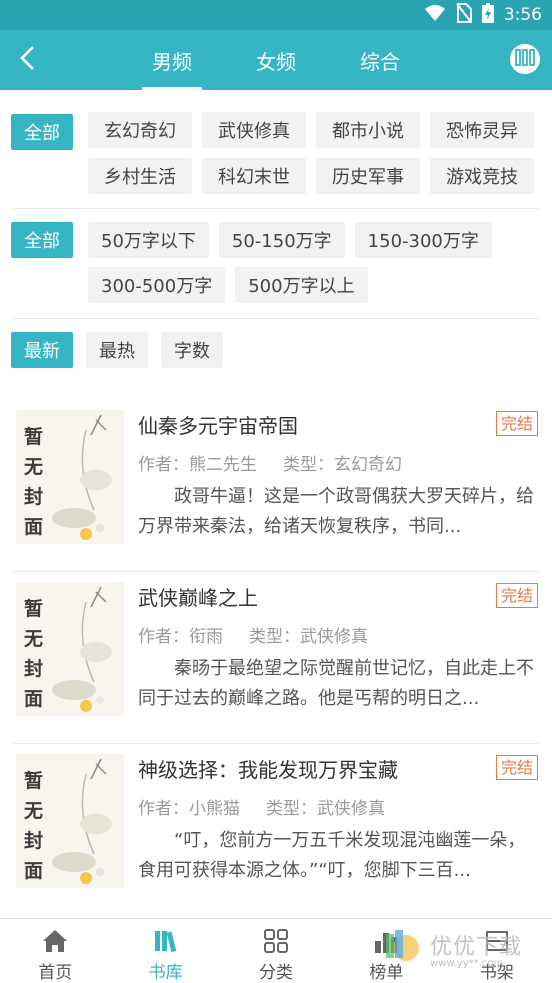 This screenshot has width=552, height=983. What do you see at coordinates (148, 240) in the screenshot?
I see `length-chip: 50万字以下` at bounding box center [148, 240].